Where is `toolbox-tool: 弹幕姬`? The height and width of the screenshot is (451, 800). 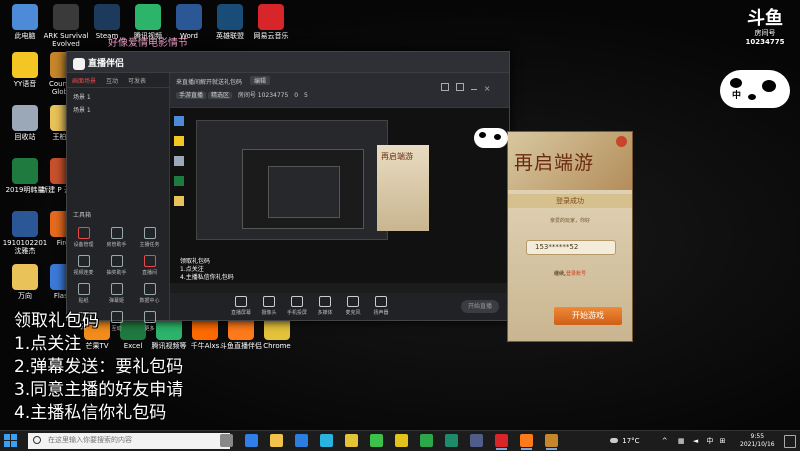
toolbox-tool: 弹幕姬 is located at coordinates (116, 293).